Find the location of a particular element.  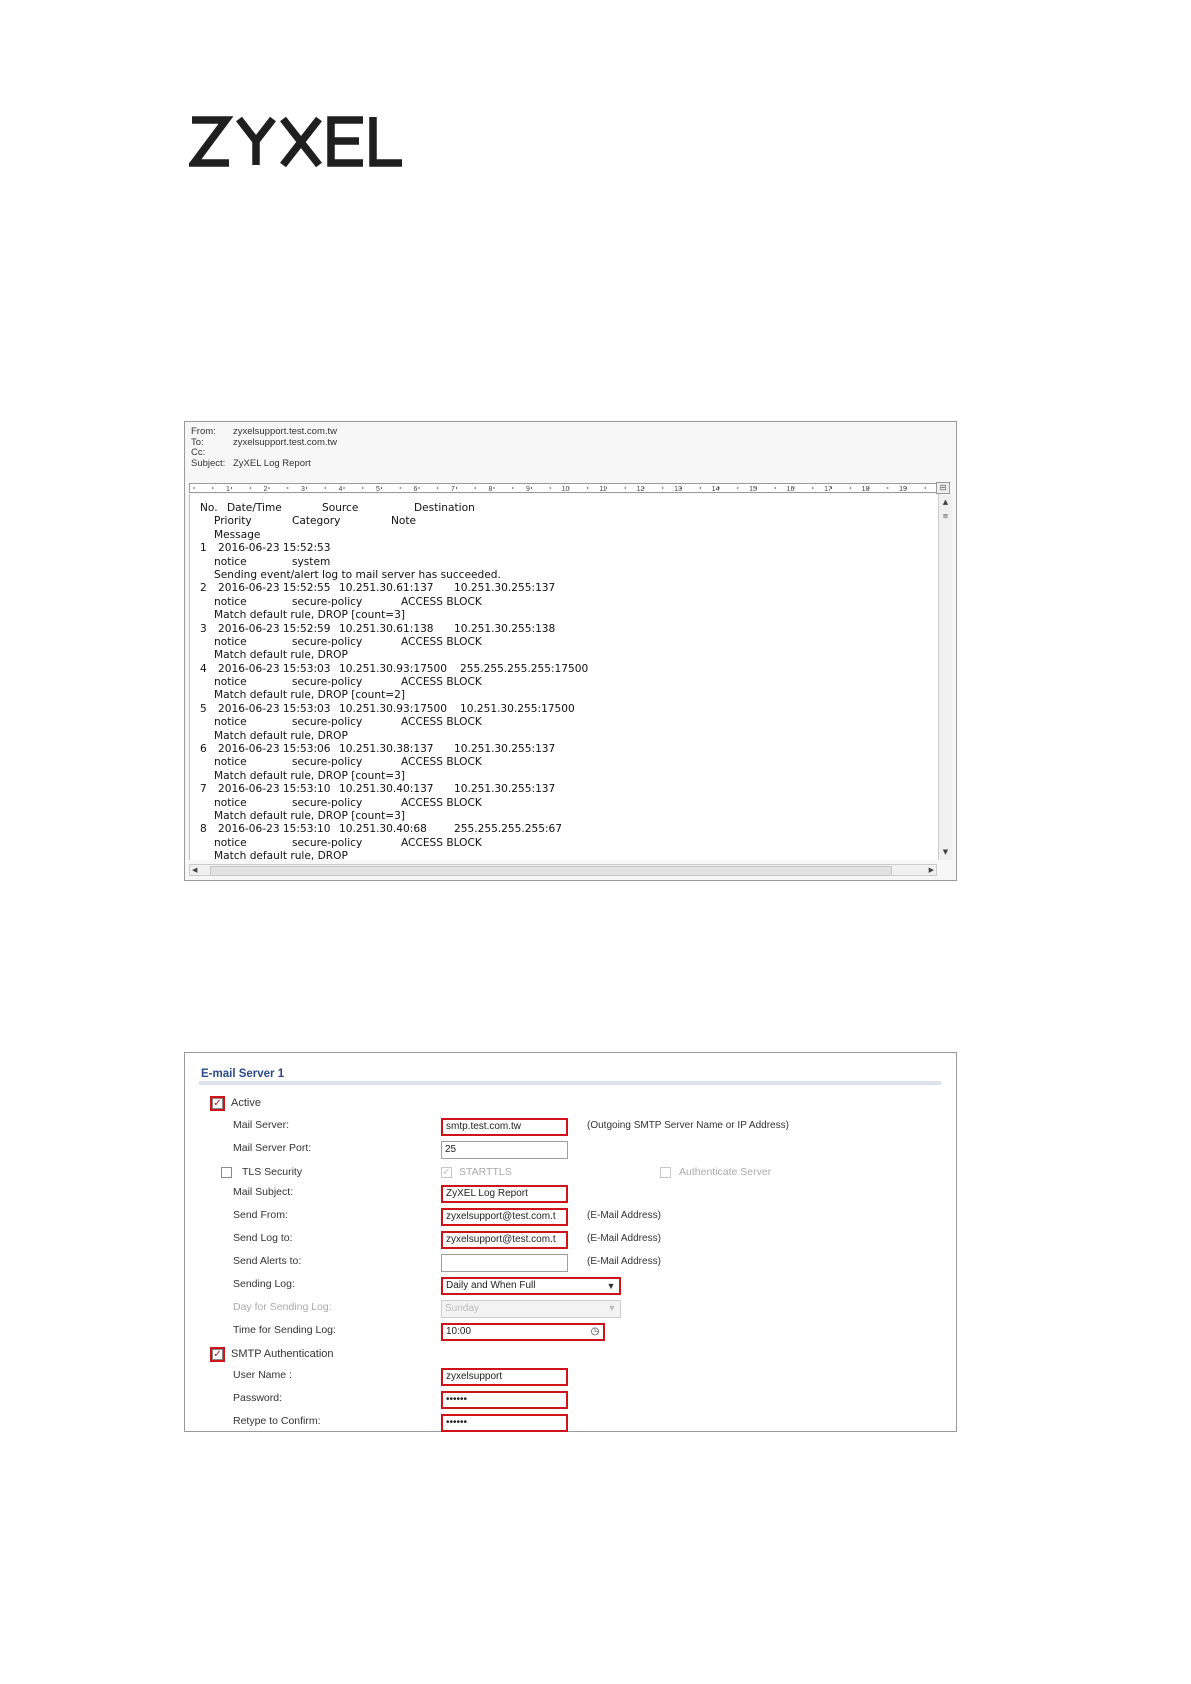

ruler-number: 19 is located at coordinates (903, 489).